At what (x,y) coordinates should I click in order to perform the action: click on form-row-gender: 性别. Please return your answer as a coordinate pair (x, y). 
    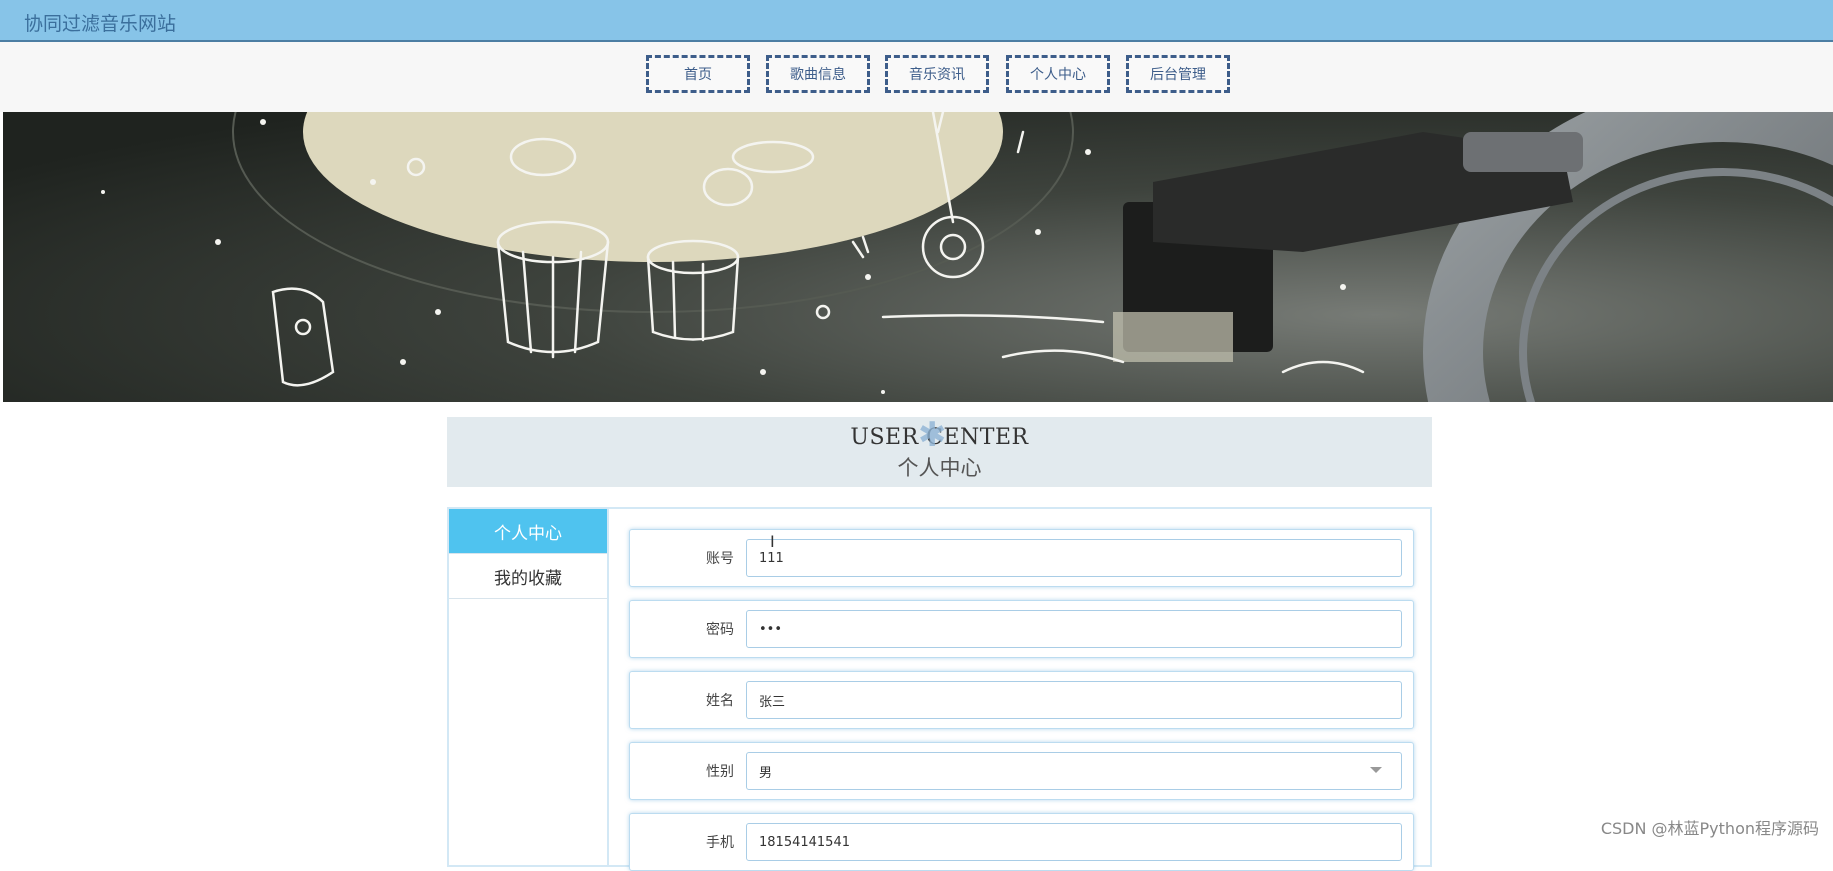
    Looking at the image, I should click on (1021, 771).